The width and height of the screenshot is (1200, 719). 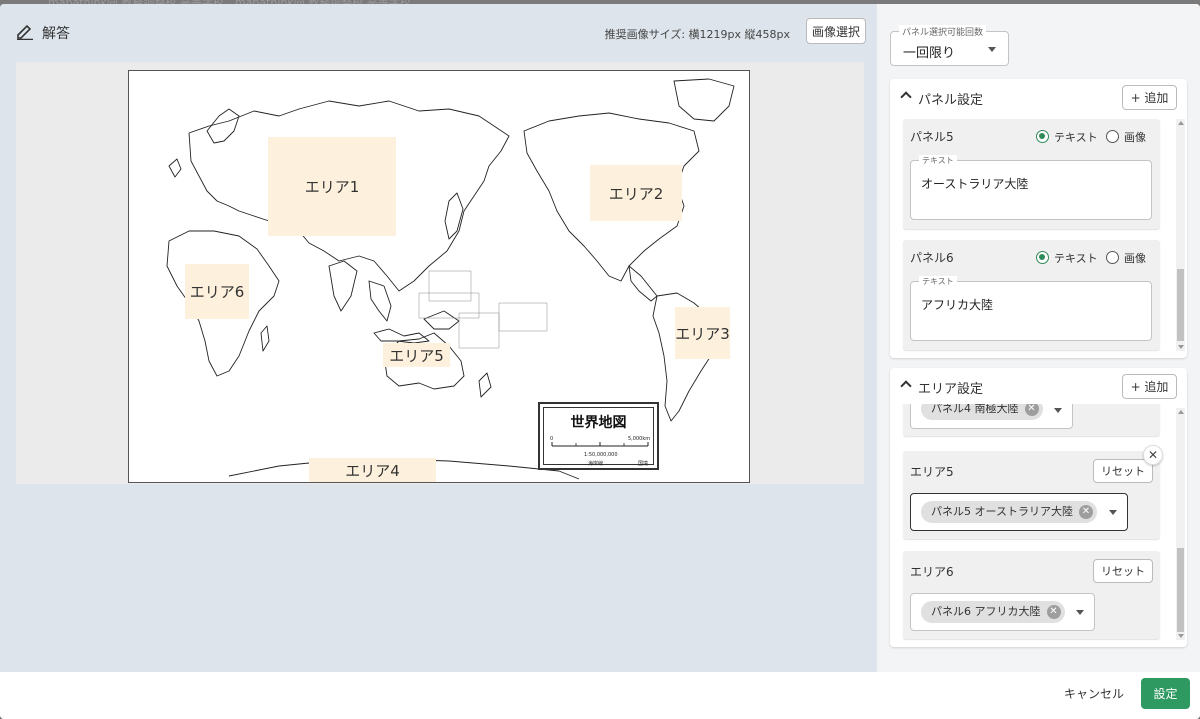 I want to click on add-panel-button: + 追加, so click(x=1149, y=97).